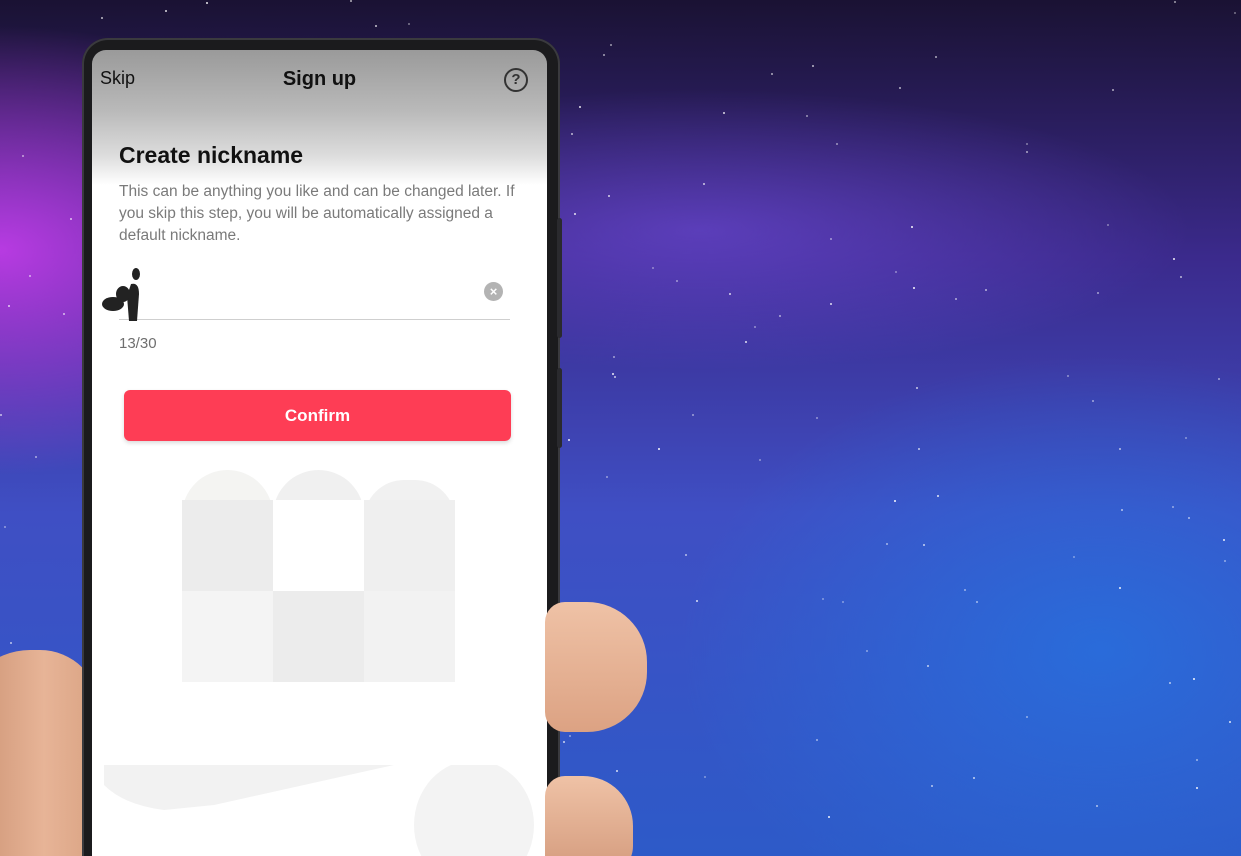  I want to click on top-bar: Skip Sign up ?, so click(319, 80).